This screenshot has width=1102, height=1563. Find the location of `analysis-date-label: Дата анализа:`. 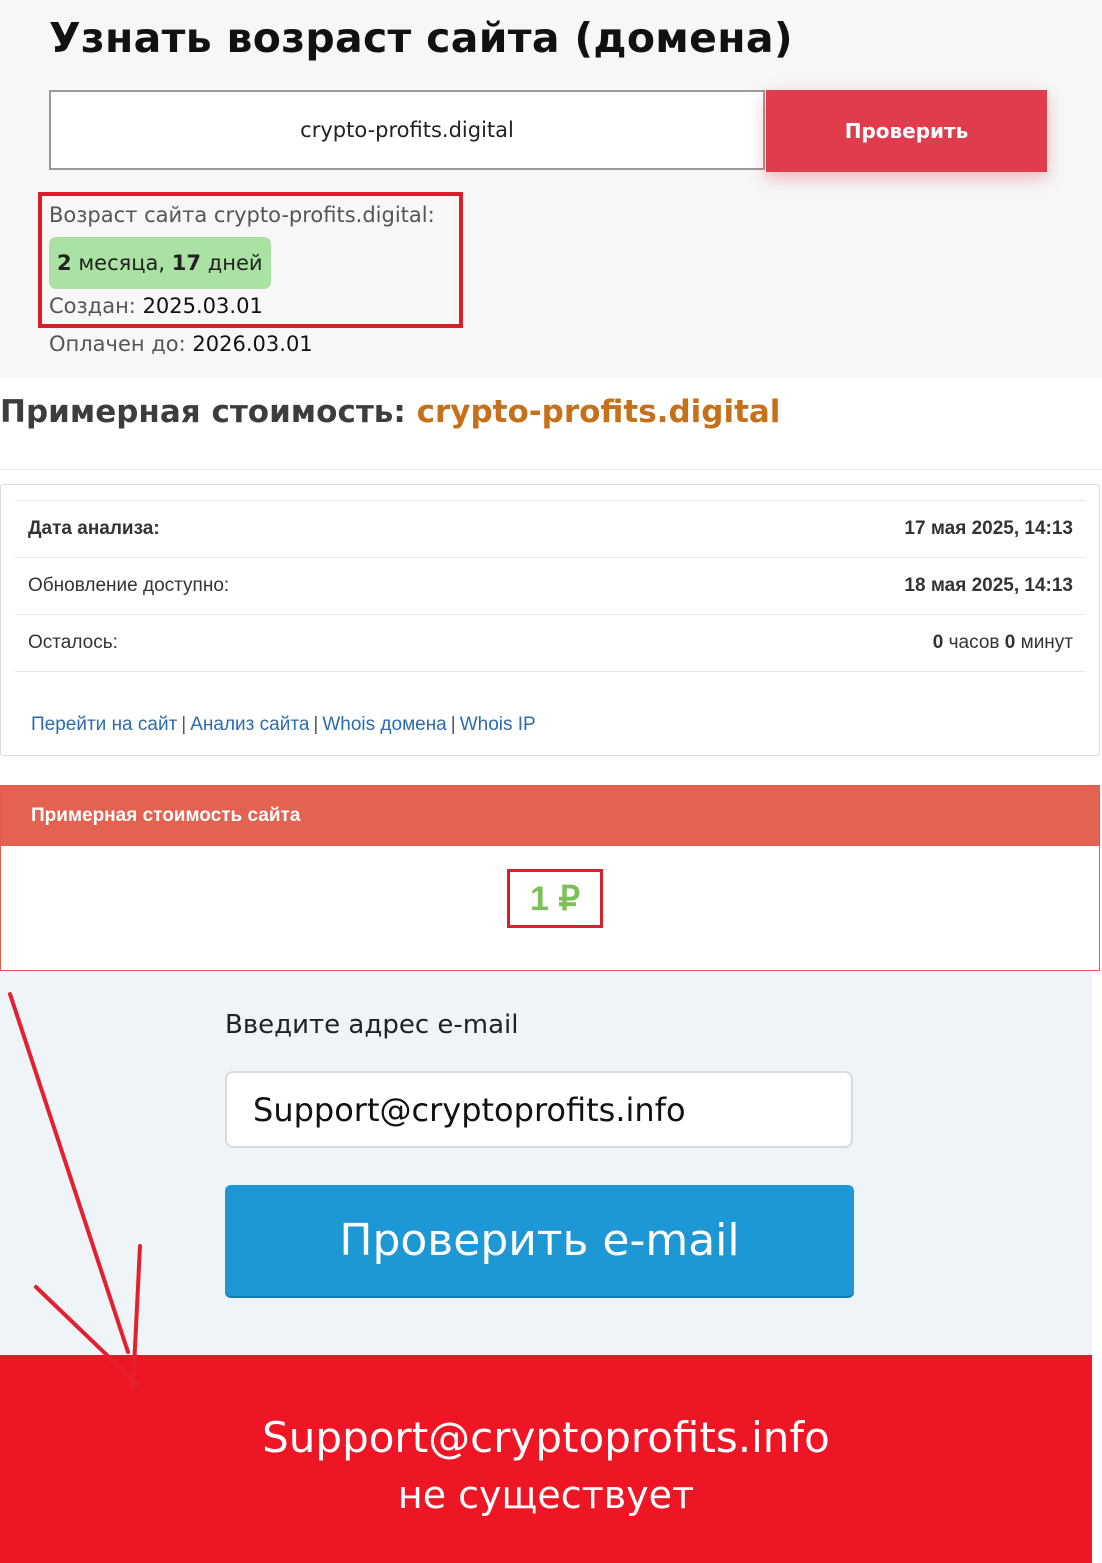

analysis-date-label: Дата анализа: is located at coordinates (94, 528).